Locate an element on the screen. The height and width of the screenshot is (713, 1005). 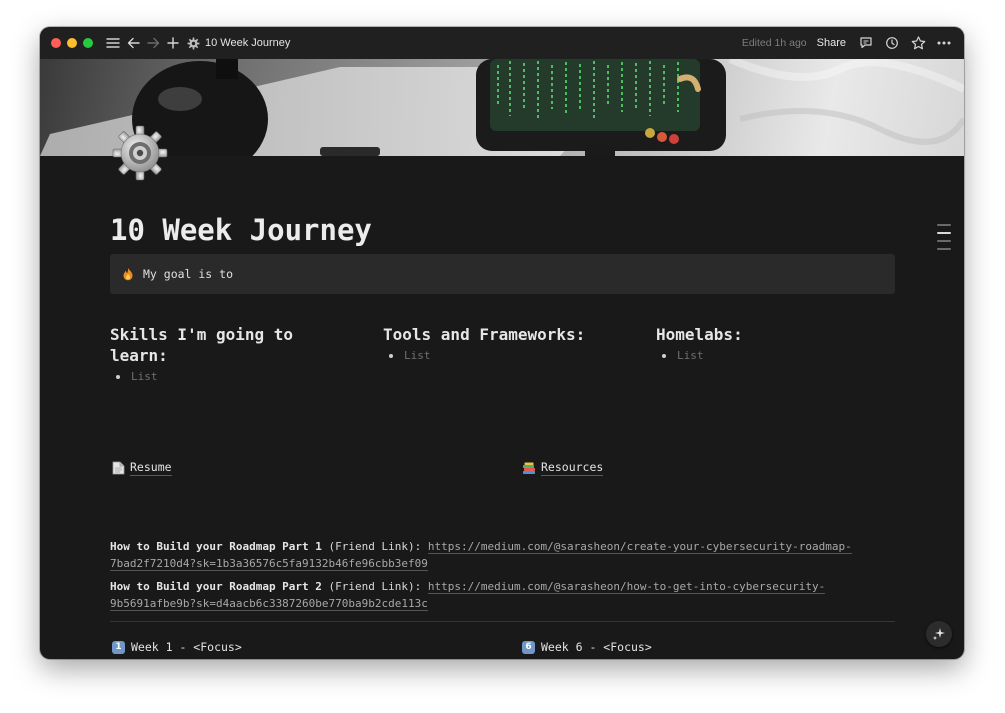
document-icon is located at coordinates (118, 468).